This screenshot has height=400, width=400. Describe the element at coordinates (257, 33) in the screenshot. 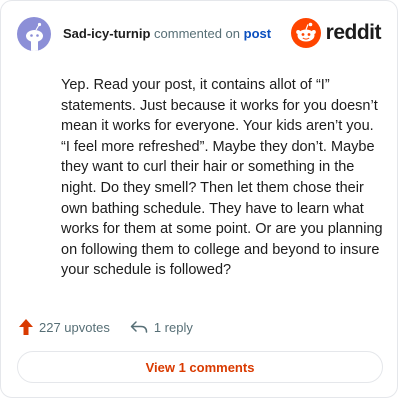

I see `post-link: post` at that location.